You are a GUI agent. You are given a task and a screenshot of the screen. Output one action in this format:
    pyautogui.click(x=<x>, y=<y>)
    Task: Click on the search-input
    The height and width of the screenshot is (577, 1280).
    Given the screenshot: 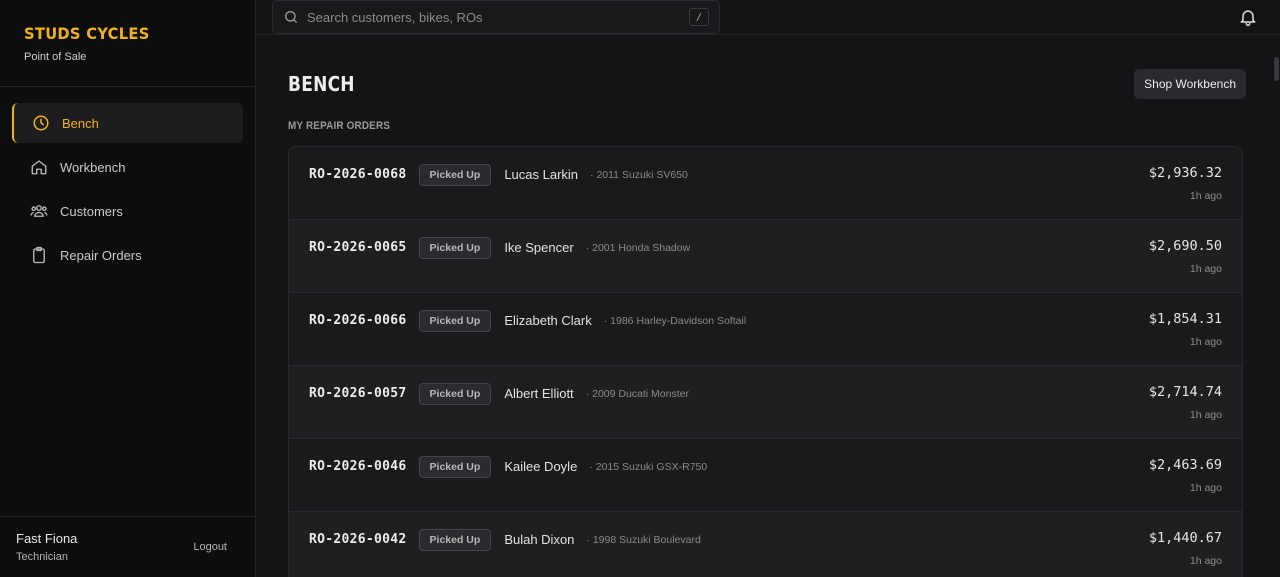 What is the action you would take?
    pyautogui.click(x=498, y=17)
    